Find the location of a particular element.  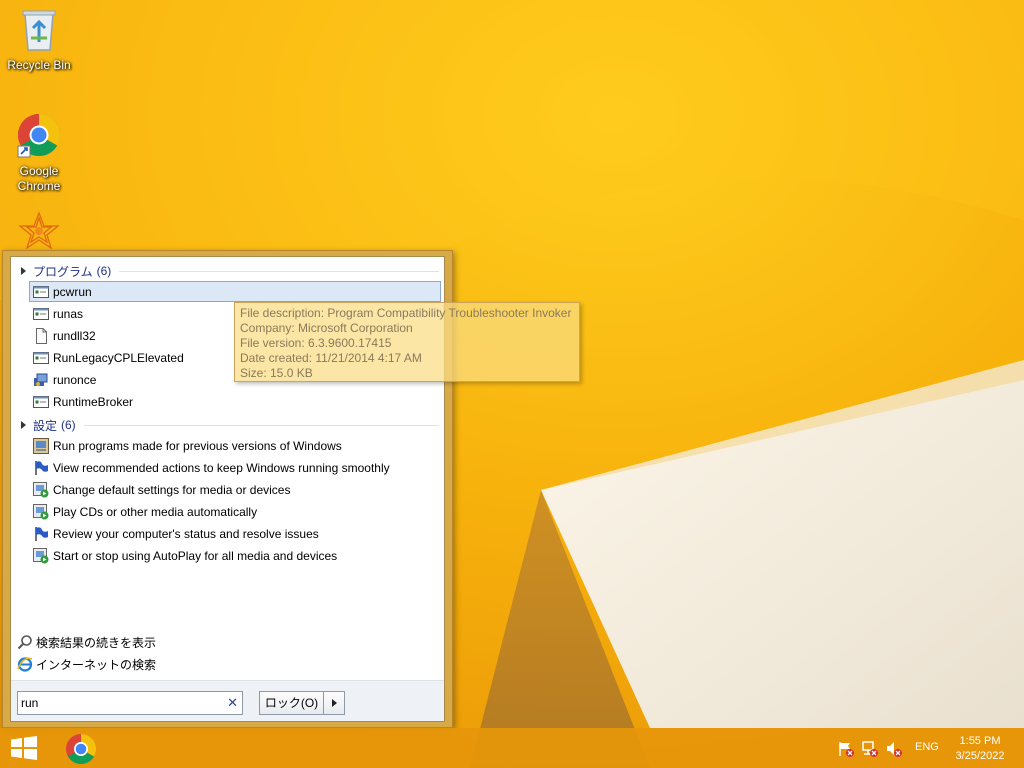

group-header-programs: プログラム (6) is located at coordinates (229, 271).